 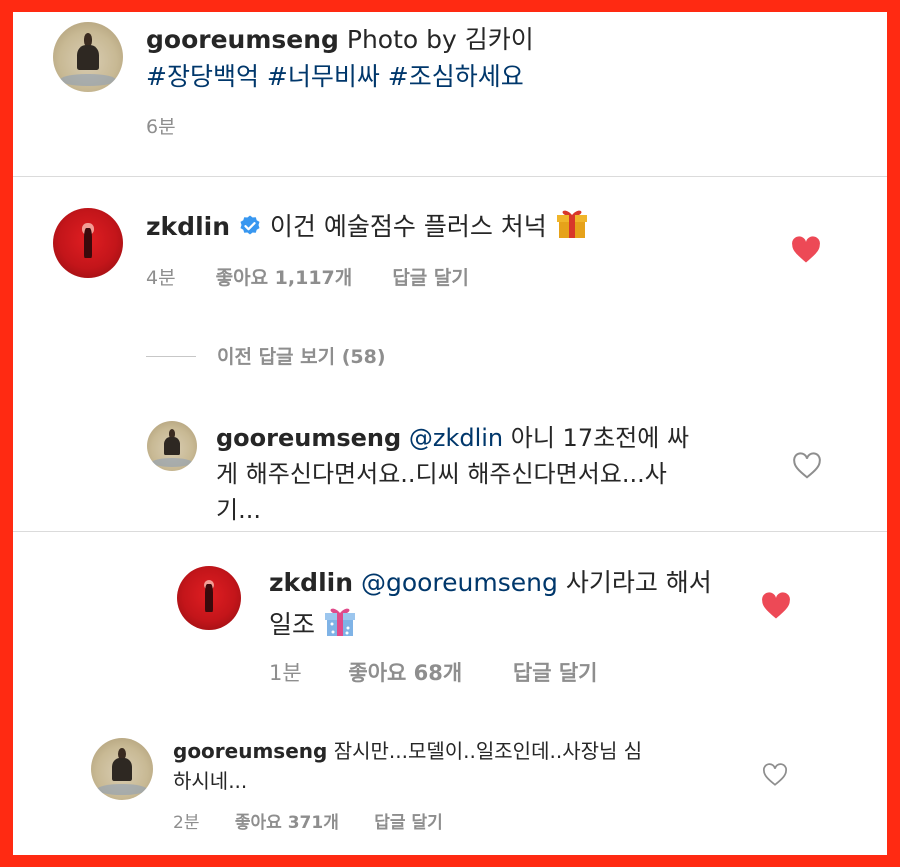 What do you see at coordinates (186, 823) in the screenshot?
I see `comment-time: 2분` at bounding box center [186, 823].